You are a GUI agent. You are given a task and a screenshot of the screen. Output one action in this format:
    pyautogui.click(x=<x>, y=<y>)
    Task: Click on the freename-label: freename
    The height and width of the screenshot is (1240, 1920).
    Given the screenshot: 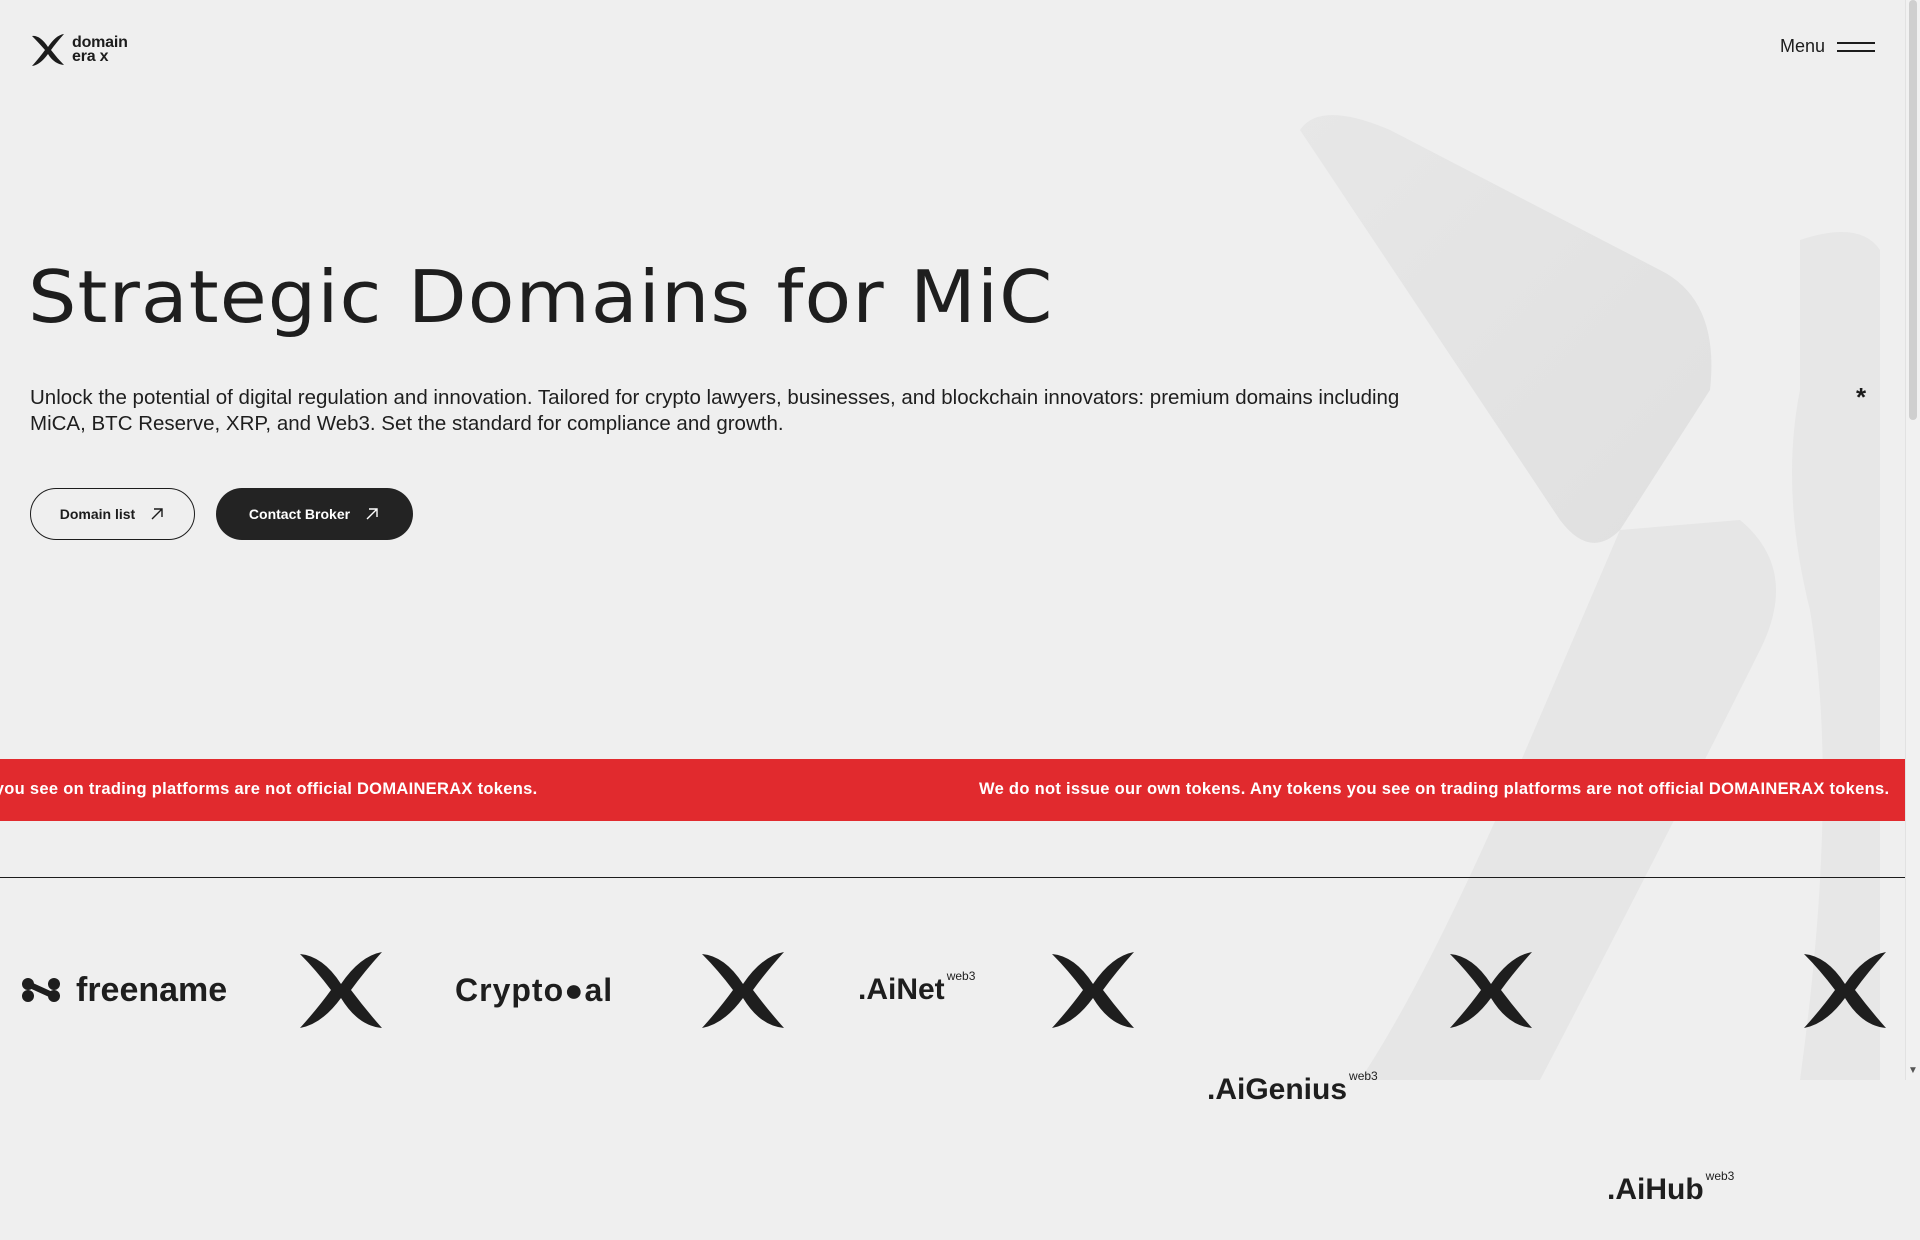 What is the action you would take?
    pyautogui.click(x=152, y=989)
    